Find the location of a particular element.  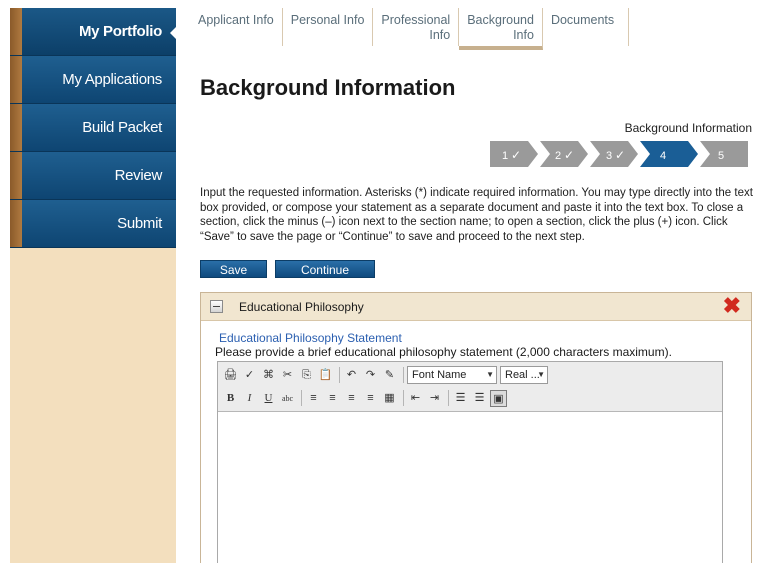

nav-review: Review is located at coordinates (93, 176).